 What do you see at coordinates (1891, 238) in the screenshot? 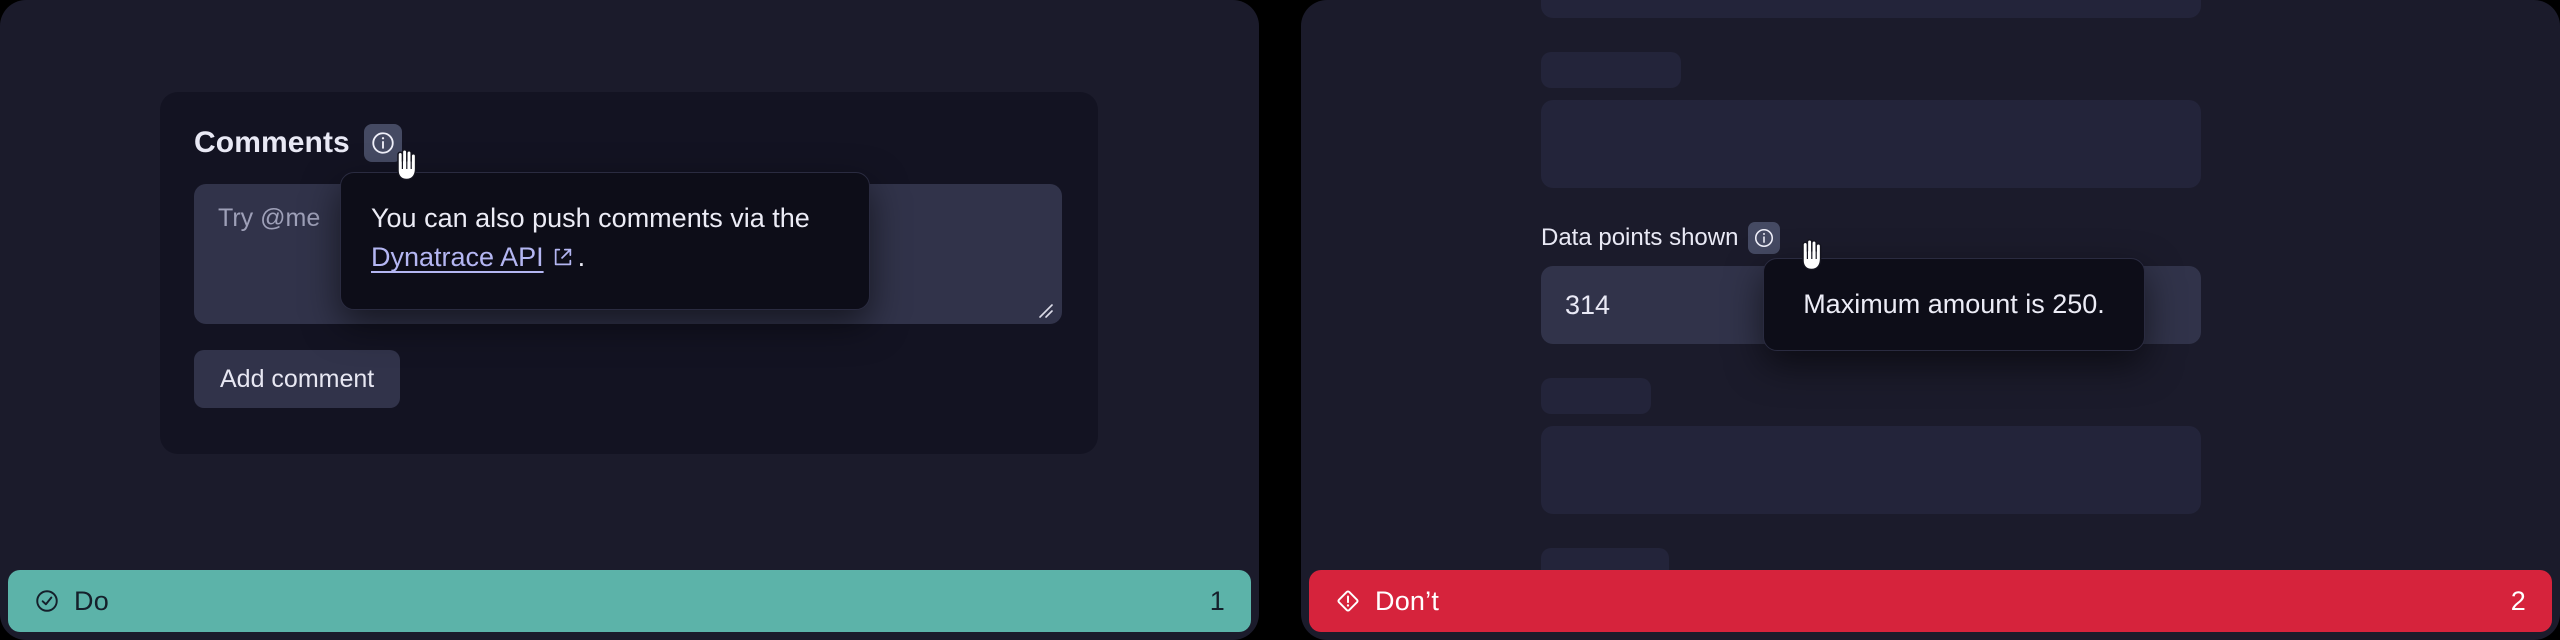
I see `data-points-label-row: Data points shown` at bounding box center [1891, 238].